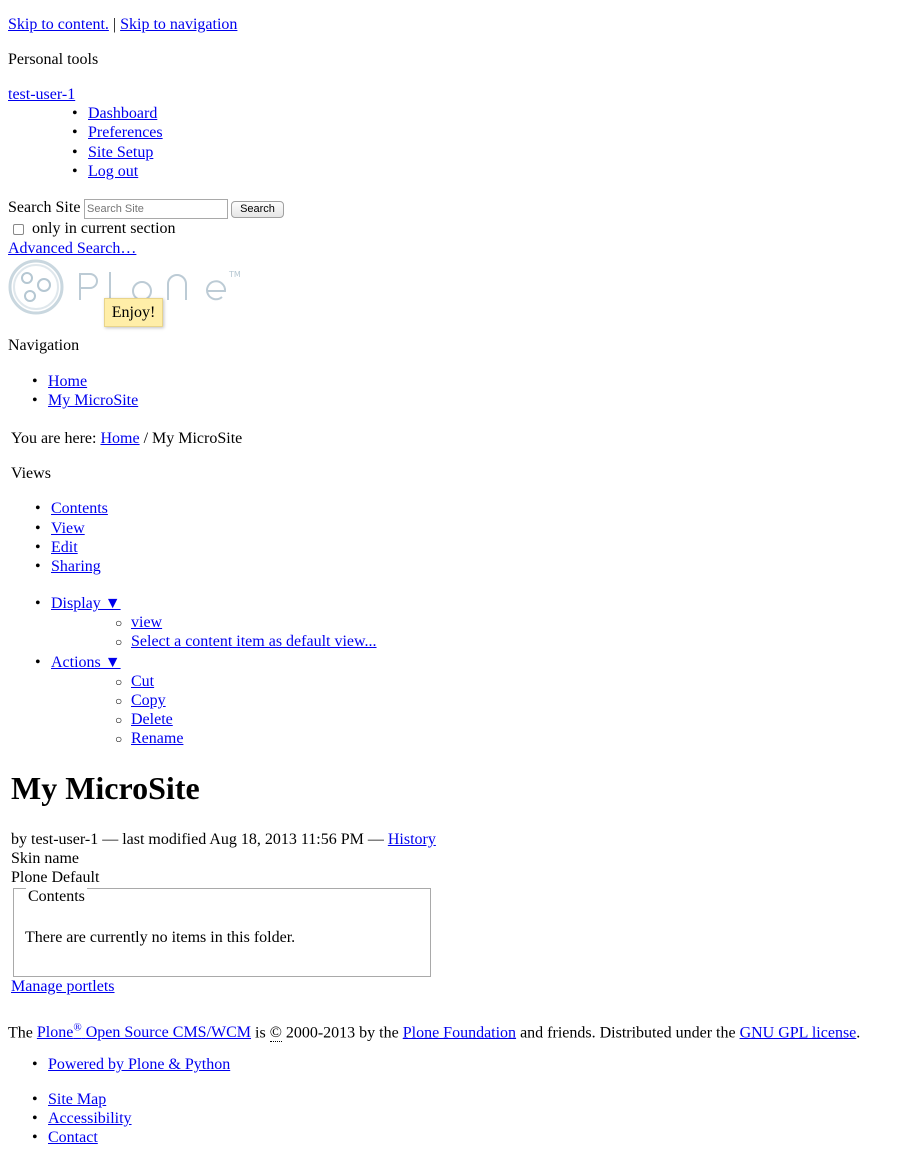  I want to click on page-title: My MicroSite, so click(105, 788).